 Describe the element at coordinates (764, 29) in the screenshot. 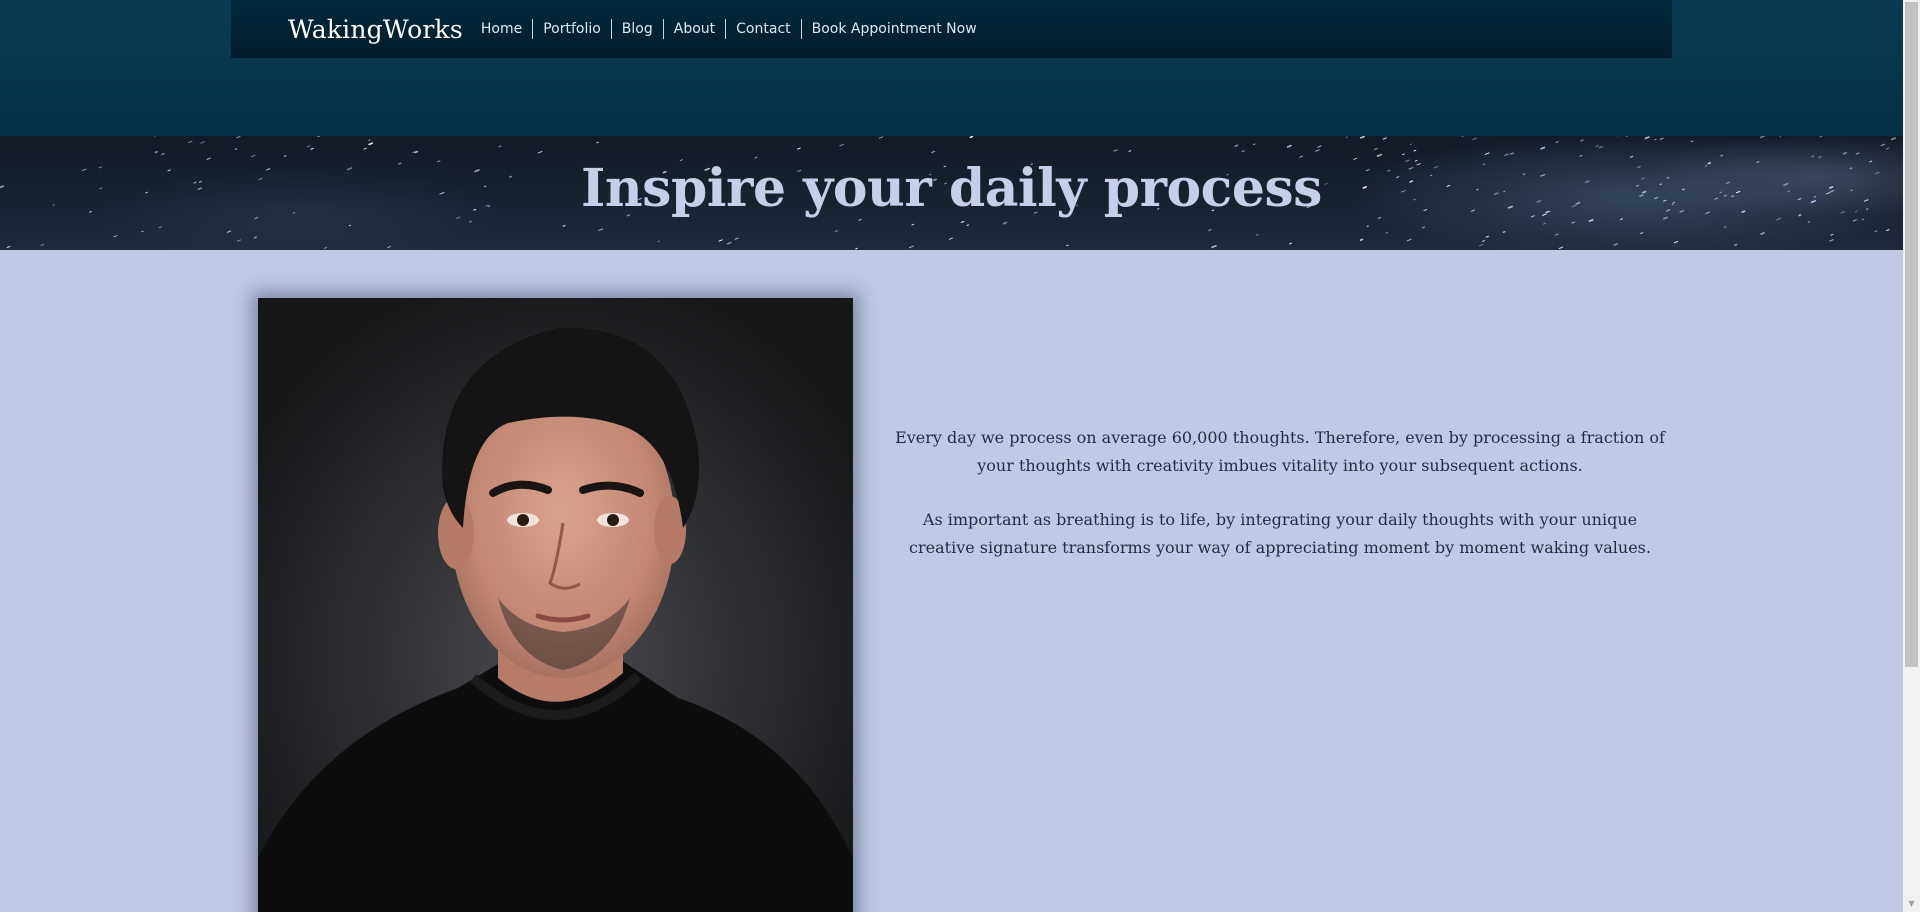

I see `nav-contact-link: Contact` at that location.